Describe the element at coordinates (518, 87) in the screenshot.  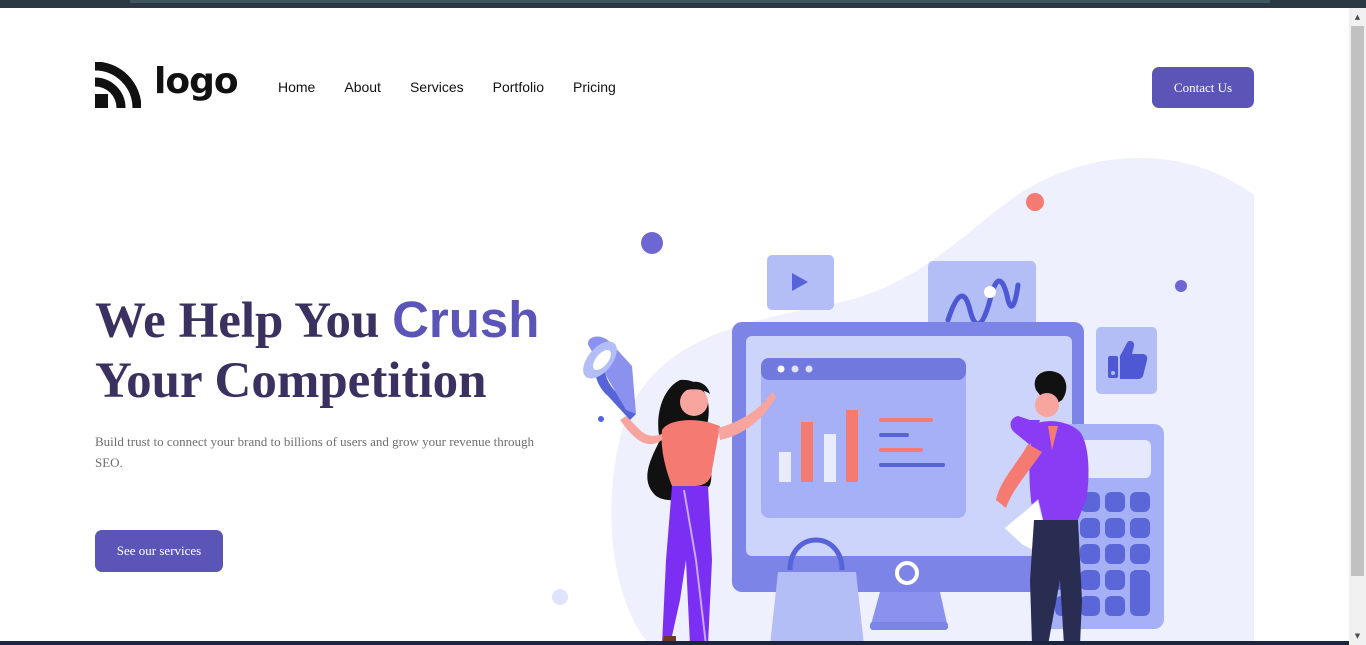
I see `nav-portfolio: Portfolio` at that location.